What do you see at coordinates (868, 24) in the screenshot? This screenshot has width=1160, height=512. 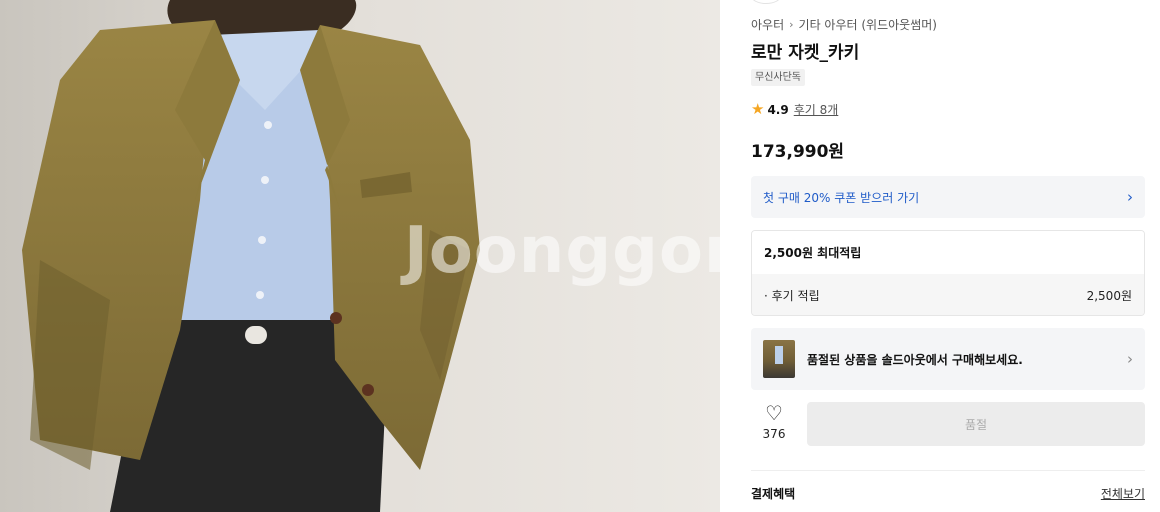 I see `breadcrumb-item-other-outer: 기타 아우터 (위드아웃썸머)` at bounding box center [868, 24].